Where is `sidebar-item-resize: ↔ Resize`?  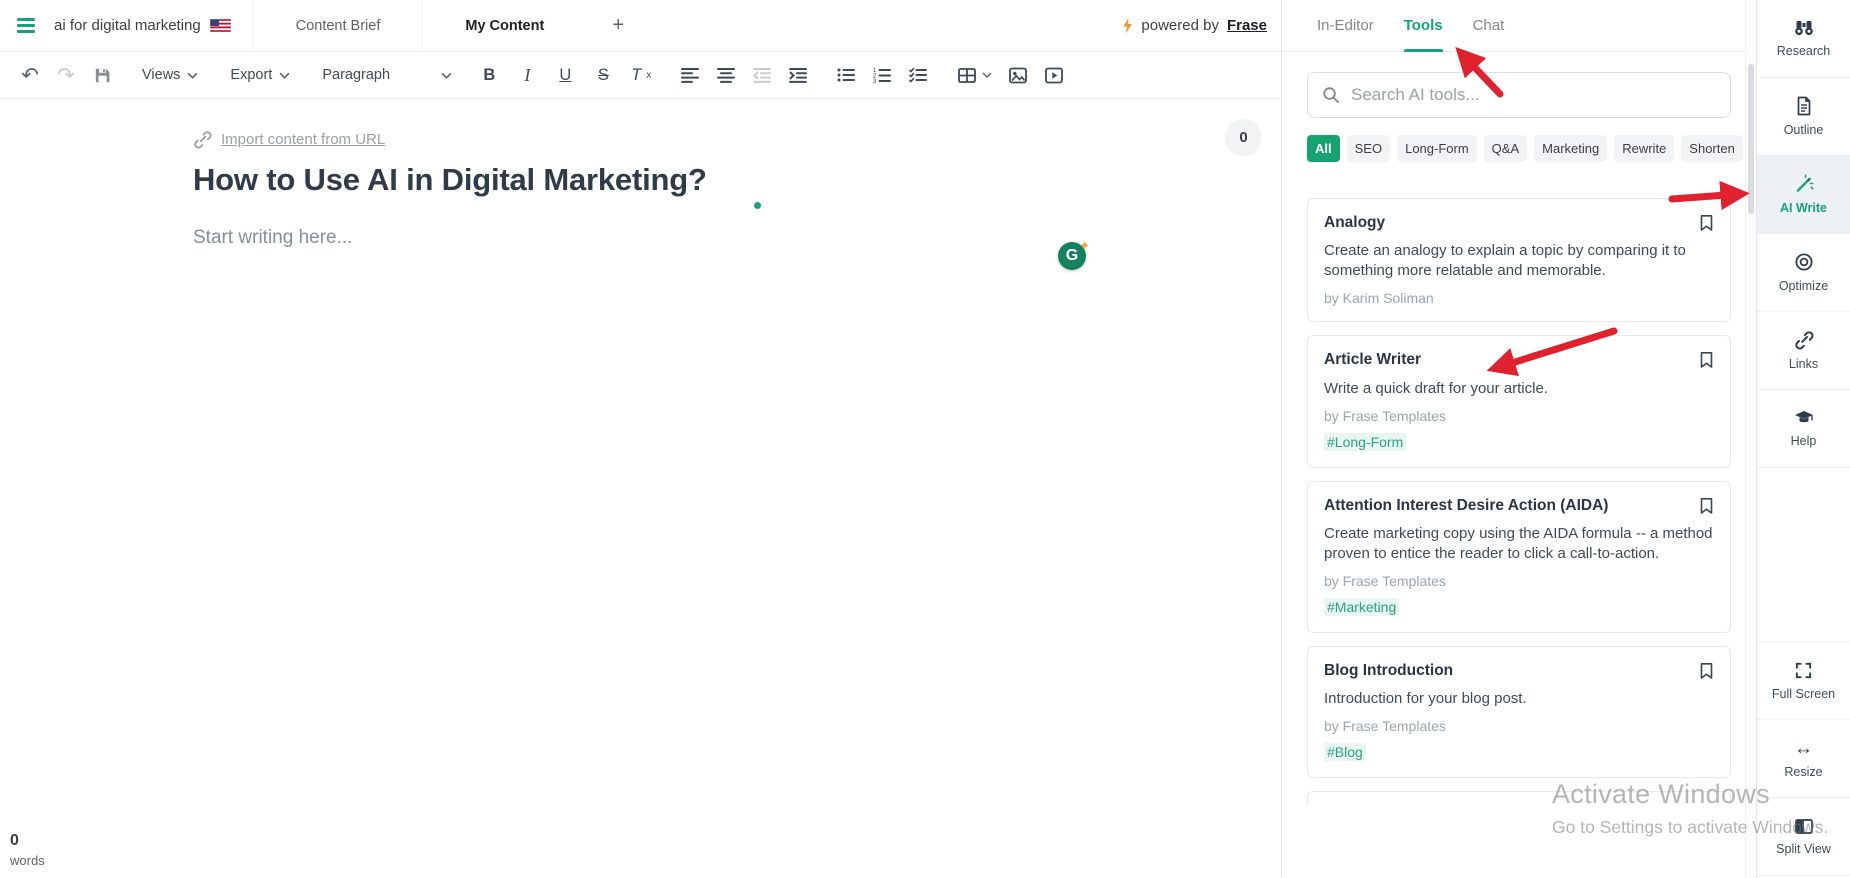
sidebar-item-resize: ↔ Resize is located at coordinates (1803, 759).